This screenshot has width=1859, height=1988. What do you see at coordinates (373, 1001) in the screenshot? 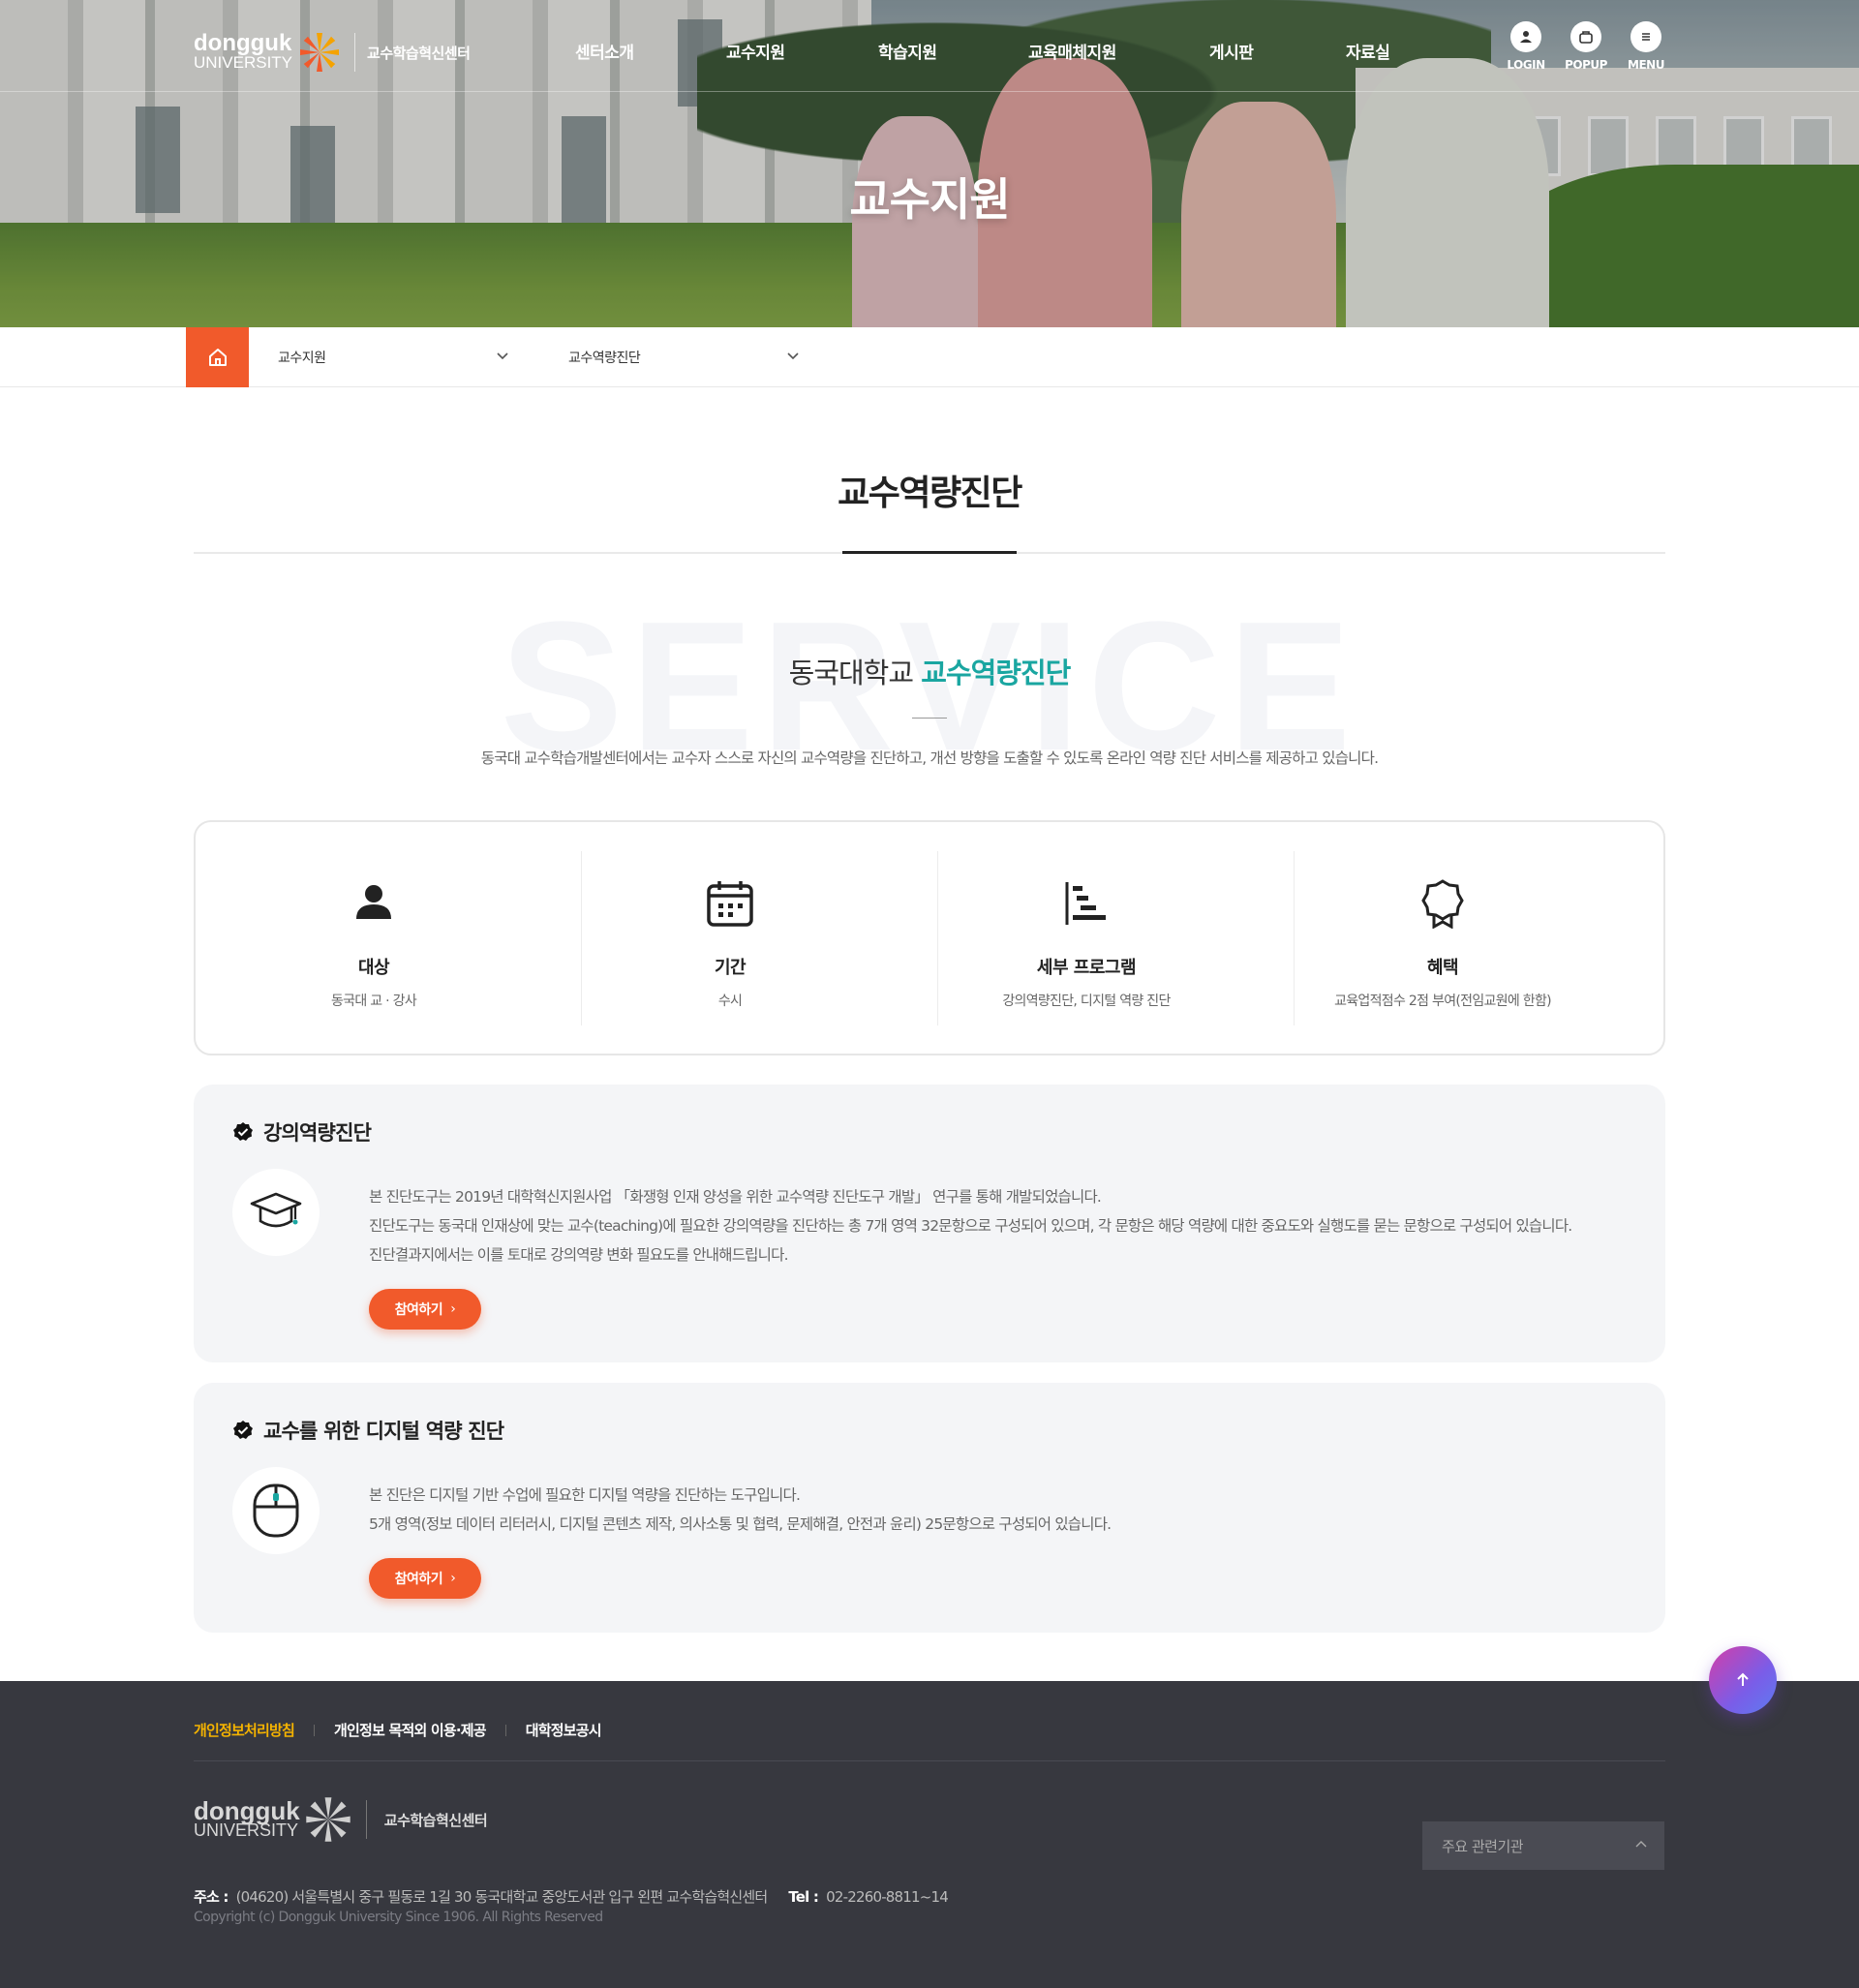
I see `info-value: 동국대 교 · 강사` at bounding box center [373, 1001].